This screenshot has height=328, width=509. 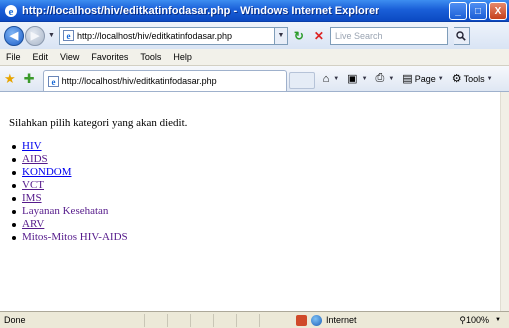 I want to click on arrow-right-icon: ▶, so click(x=35, y=36).